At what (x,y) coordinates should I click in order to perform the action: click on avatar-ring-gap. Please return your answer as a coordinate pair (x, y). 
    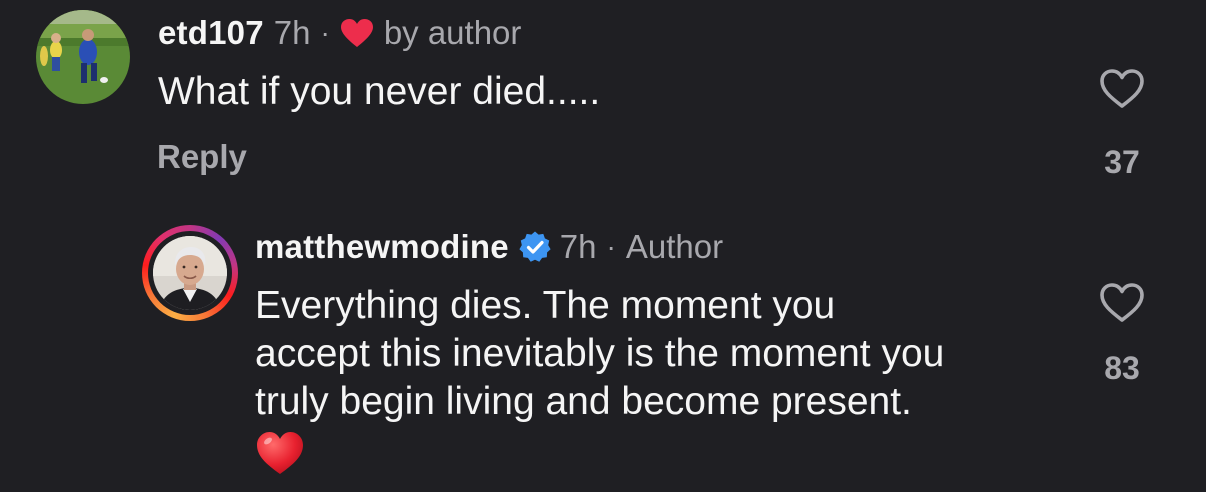
    Looking at the image, I should click on (190, 273).